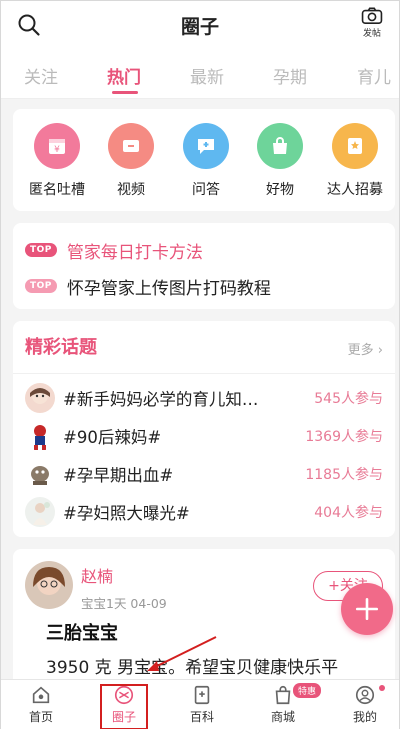 The image size is (400, 729). Describe the element at coordinates (124, 706) in the screenshot. I see `highlight-box` at that location.